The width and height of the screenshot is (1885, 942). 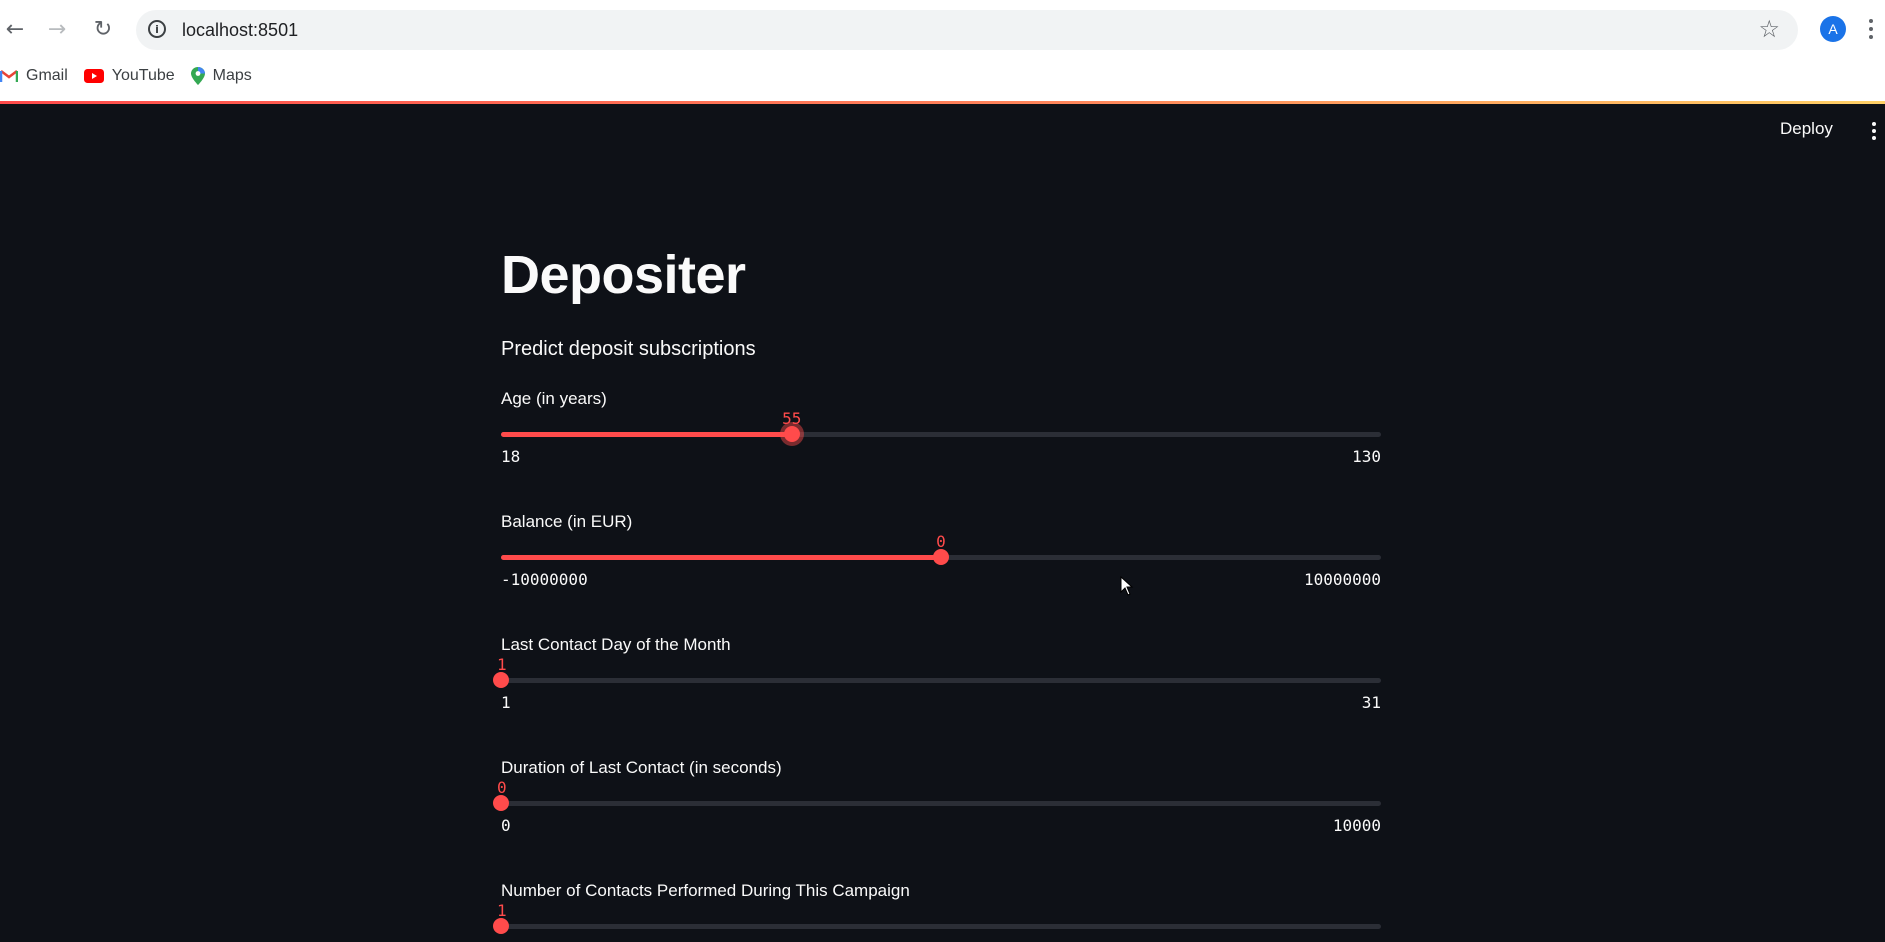 I want to click on page-subtitle: Predict deposit subscriptions, so click(x=628, y=349).